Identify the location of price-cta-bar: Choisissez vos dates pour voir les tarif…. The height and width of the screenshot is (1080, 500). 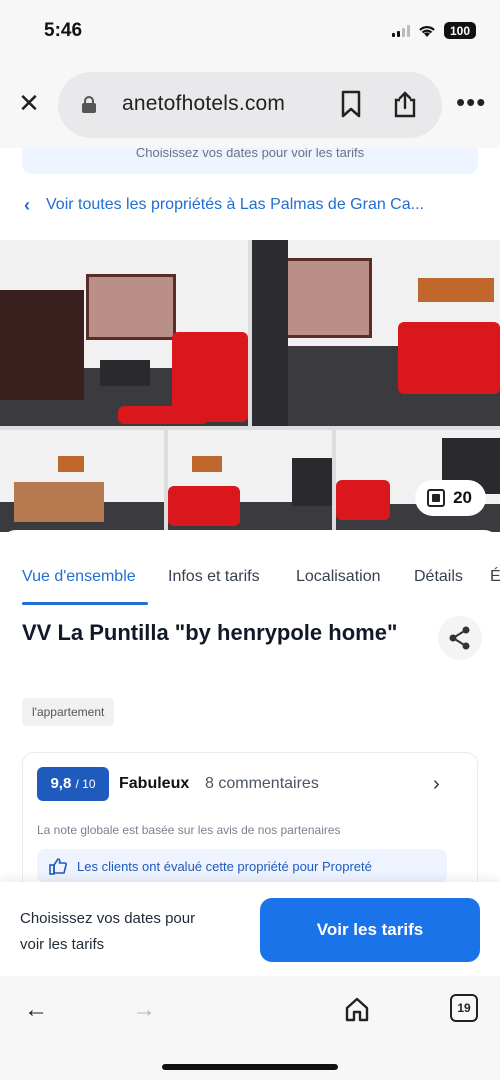
(250, 929).